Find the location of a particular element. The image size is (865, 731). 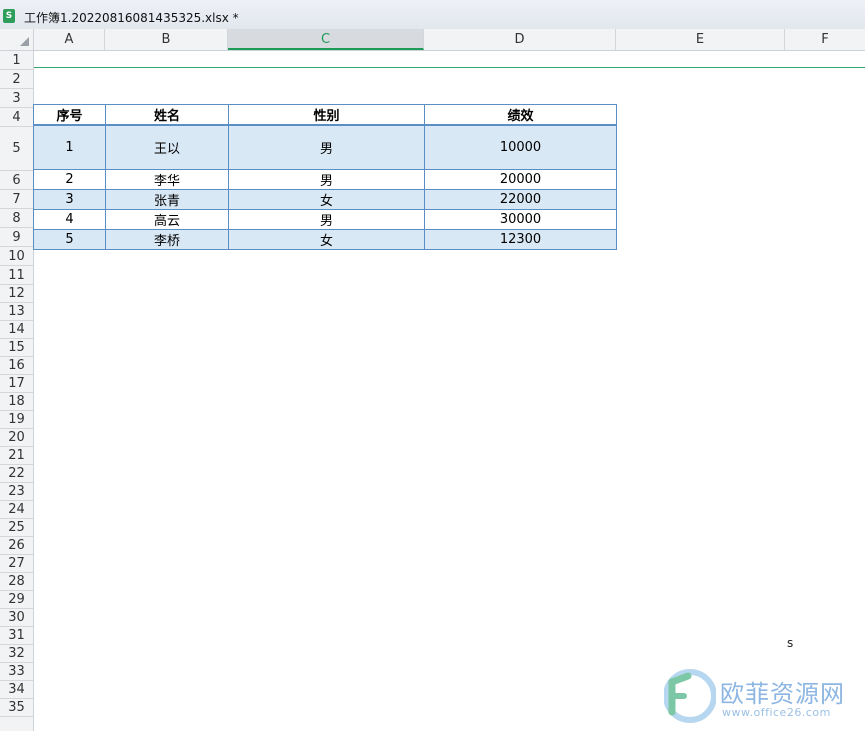

row-header-27: 27 is located at coordinates (16, 564).